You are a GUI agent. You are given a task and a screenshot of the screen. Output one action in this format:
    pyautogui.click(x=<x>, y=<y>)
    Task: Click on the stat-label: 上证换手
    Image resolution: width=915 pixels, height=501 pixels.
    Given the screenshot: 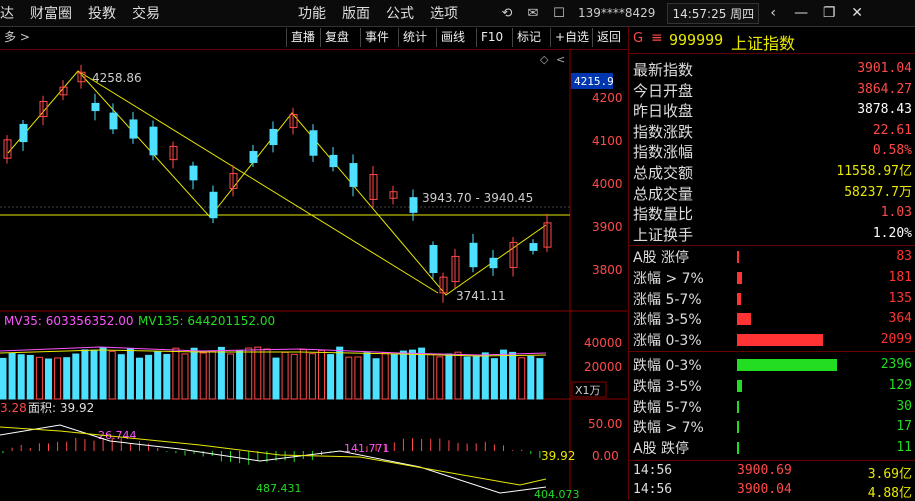 What is the action you would take?
    pyautogui.click(x=663, y=234)
    